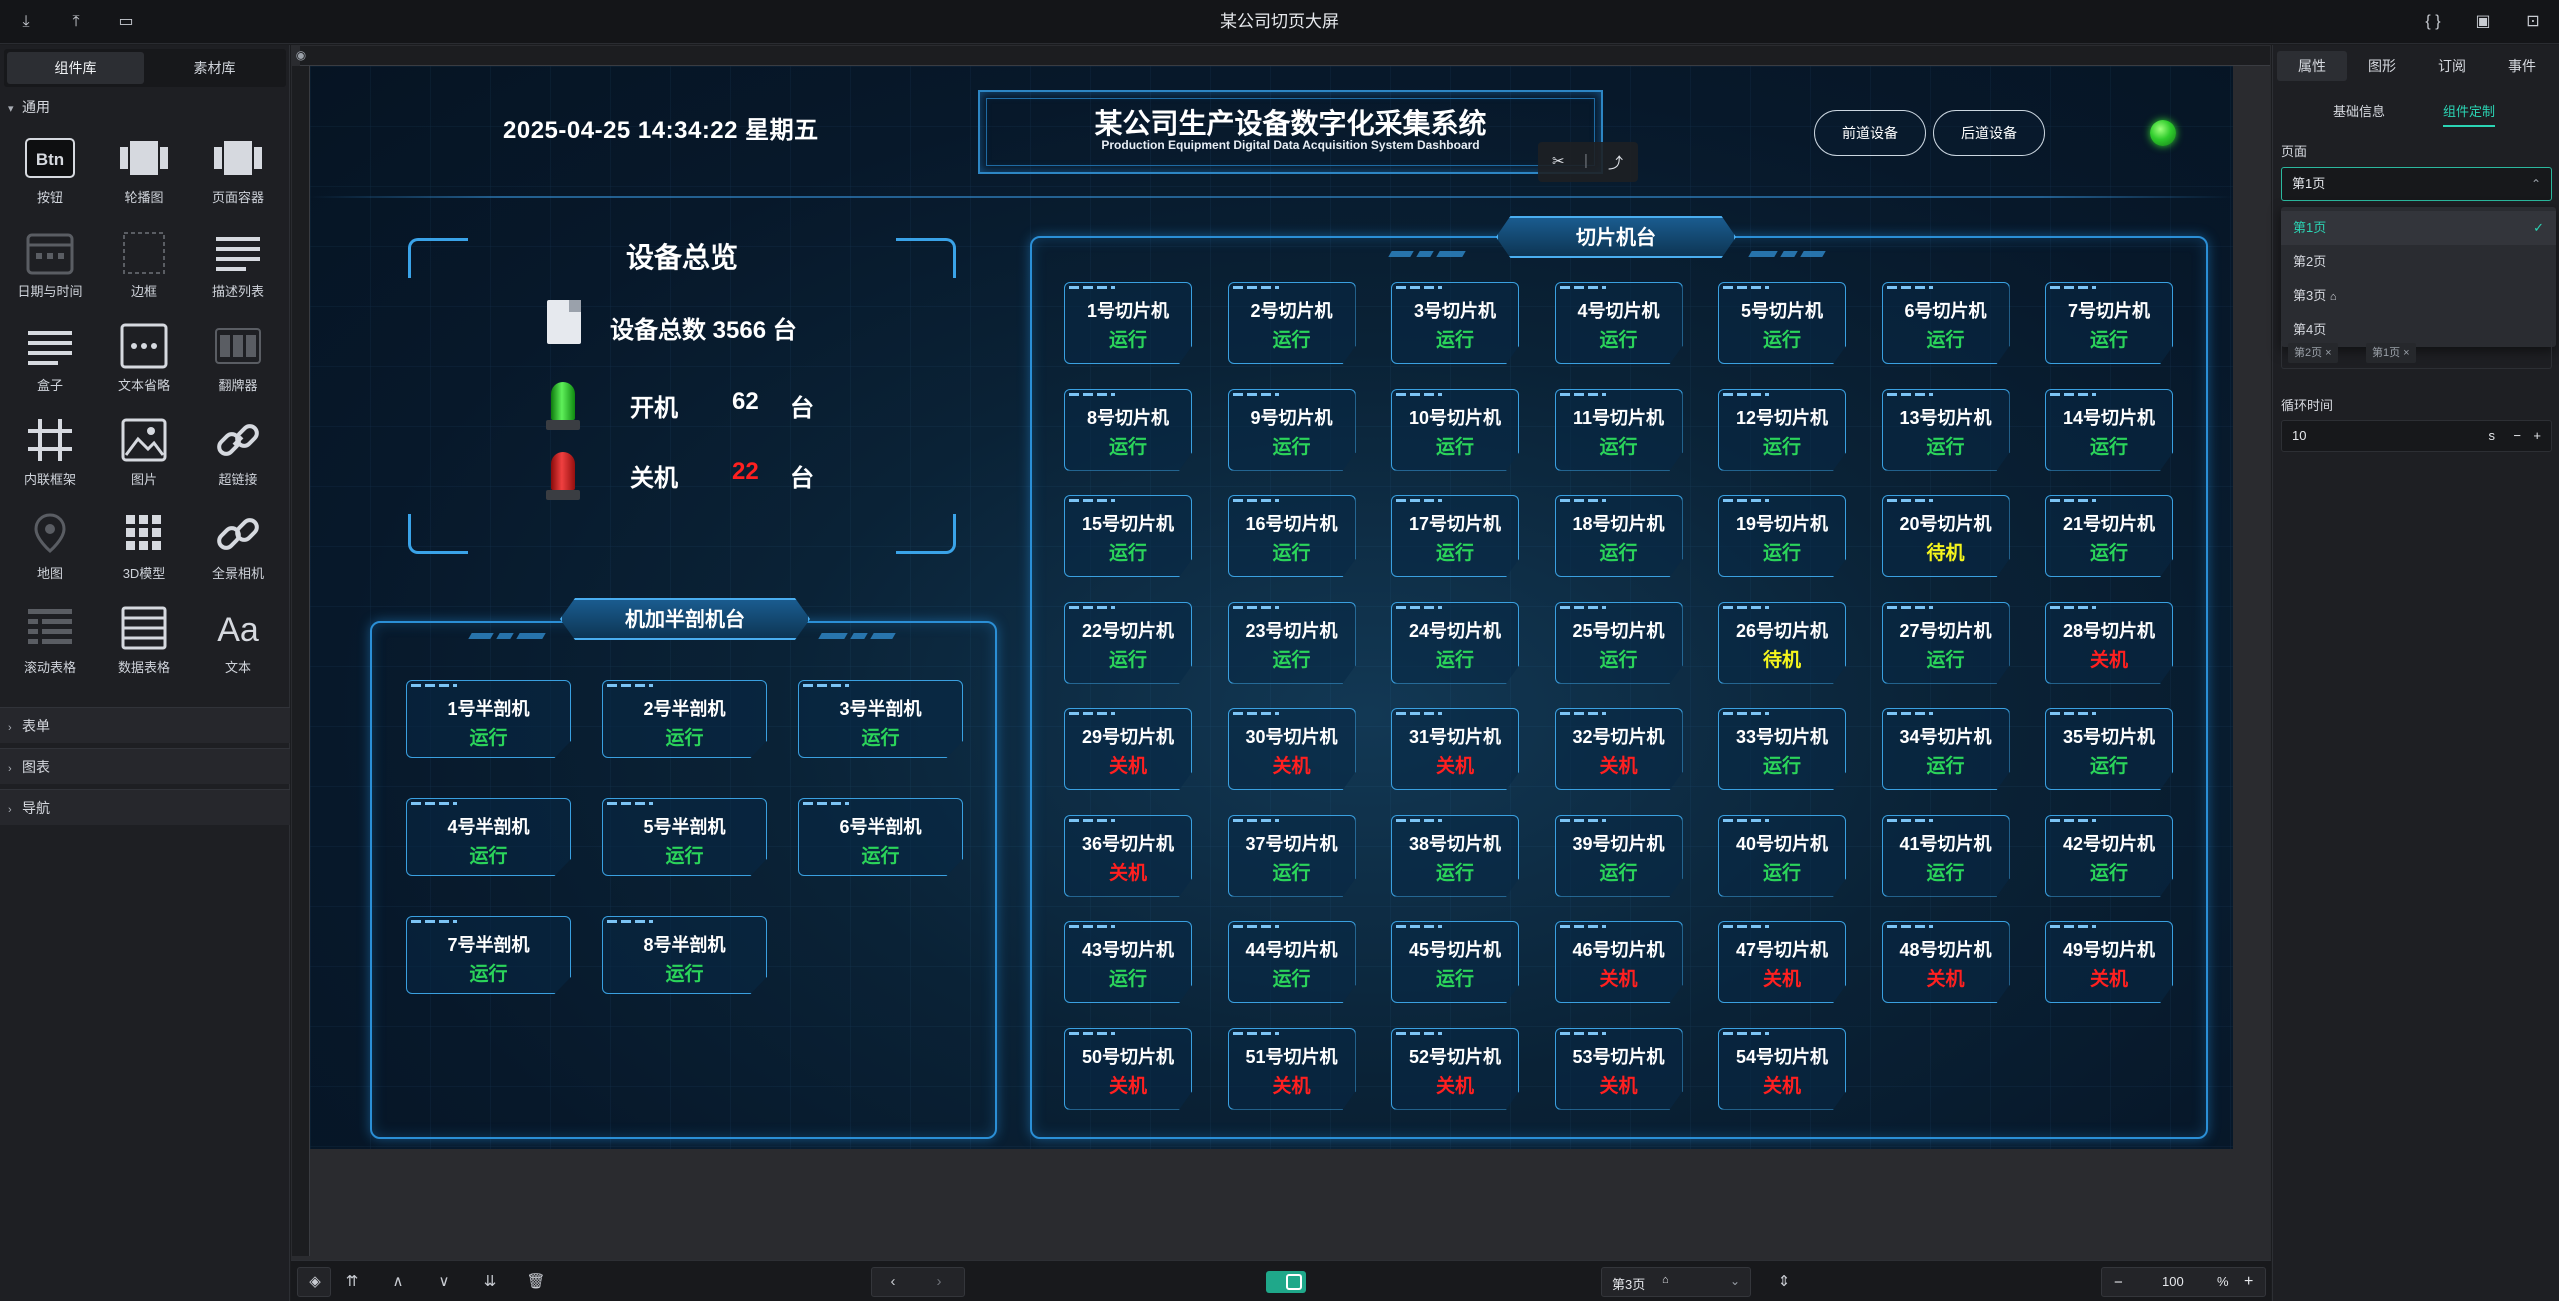 Image resolution: width=2559 pixels, height=1301 pixels. What do you see at coordinates (488, 719) in the screenshot?
I see `machine-card: 1号半剖机 运行` at bounding box center [488, 719].